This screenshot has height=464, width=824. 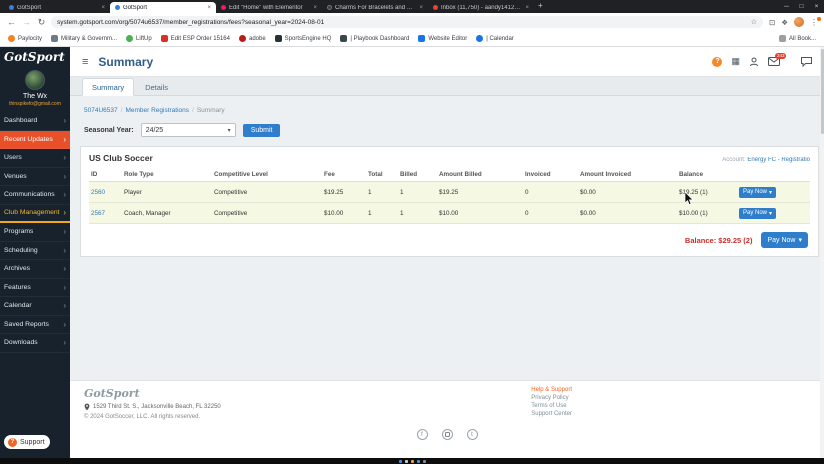 I want to click on sidebar-item-dashboard: Dashboard ›, so click(x=35, y=121).